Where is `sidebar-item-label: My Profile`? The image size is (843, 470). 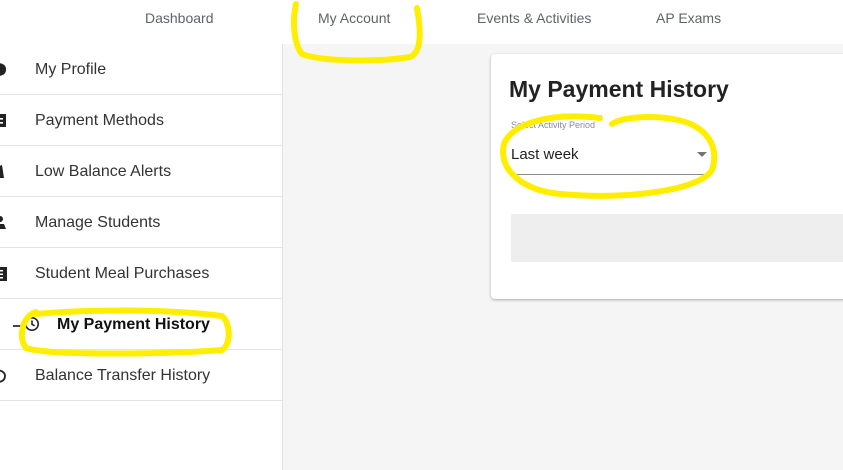
sidebar-item-label: My Profile is located at coordinates (71, 69).